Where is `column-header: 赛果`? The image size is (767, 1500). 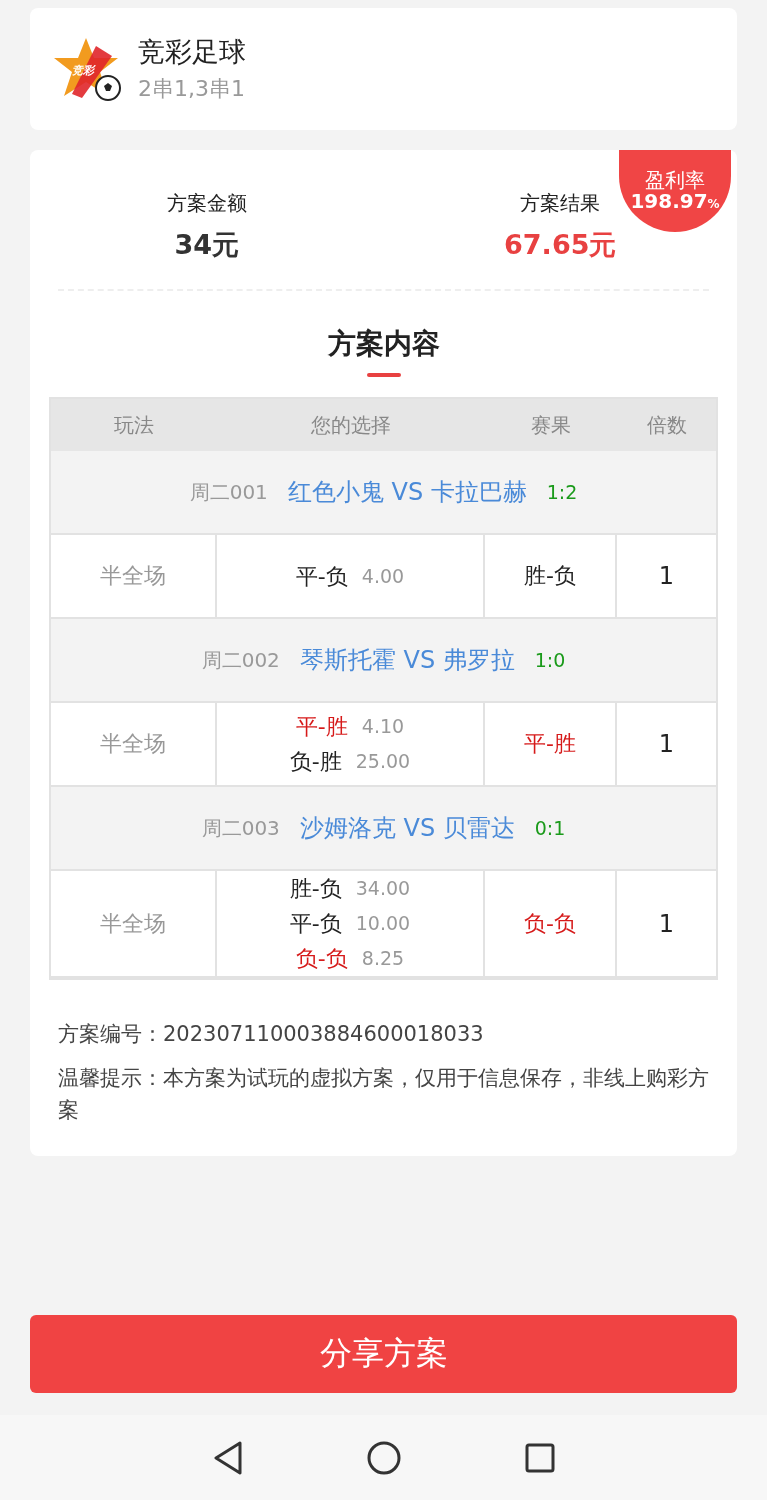
column-header: 赛果 is located at coordinates (551, 425).